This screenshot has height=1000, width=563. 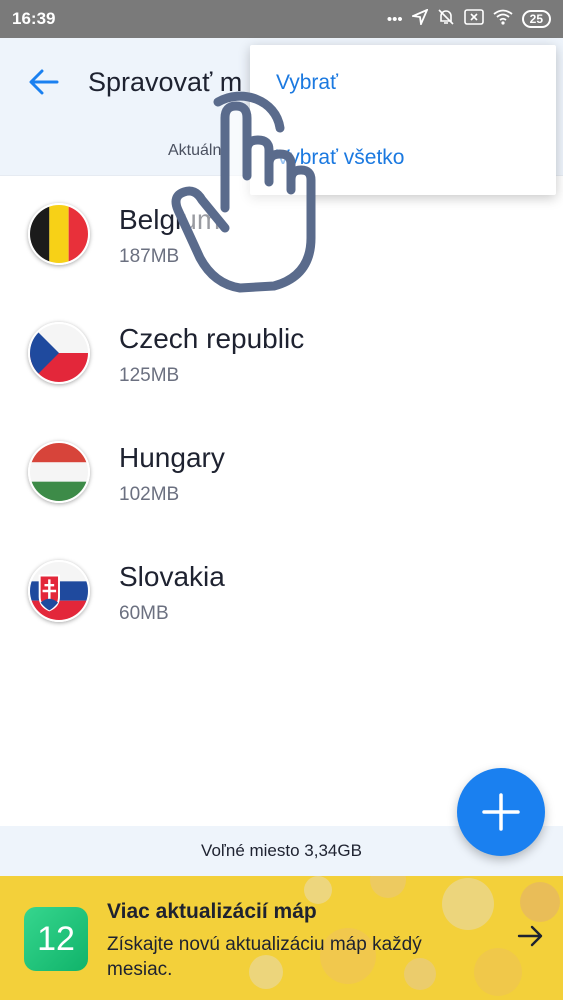 I want to click on list-item: Slovakia 60MB, so click(x=281, y=592).